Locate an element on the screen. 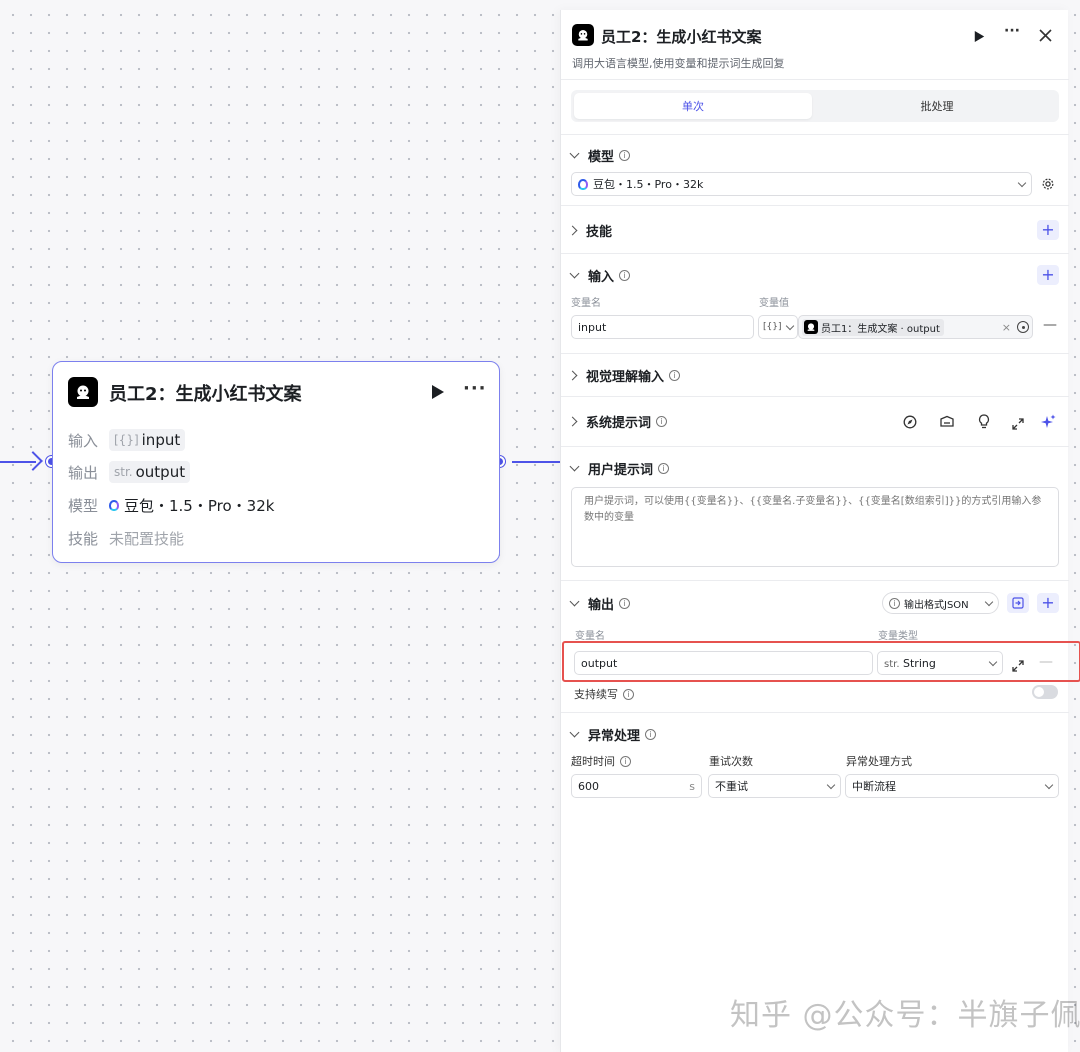  output-type-select: str. String is located at coordinates (940, 663).